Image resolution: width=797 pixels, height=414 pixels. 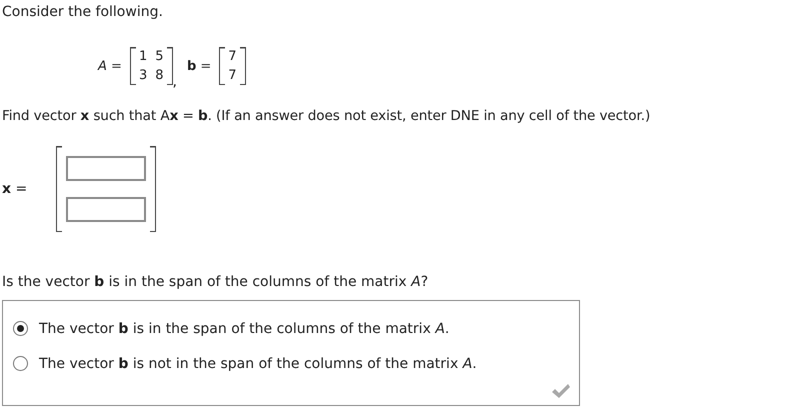 What do you see at coordinates (83, 13) in the screenshot?
I see `intro-text: Consider the following.` at bounding box center [83, 13].